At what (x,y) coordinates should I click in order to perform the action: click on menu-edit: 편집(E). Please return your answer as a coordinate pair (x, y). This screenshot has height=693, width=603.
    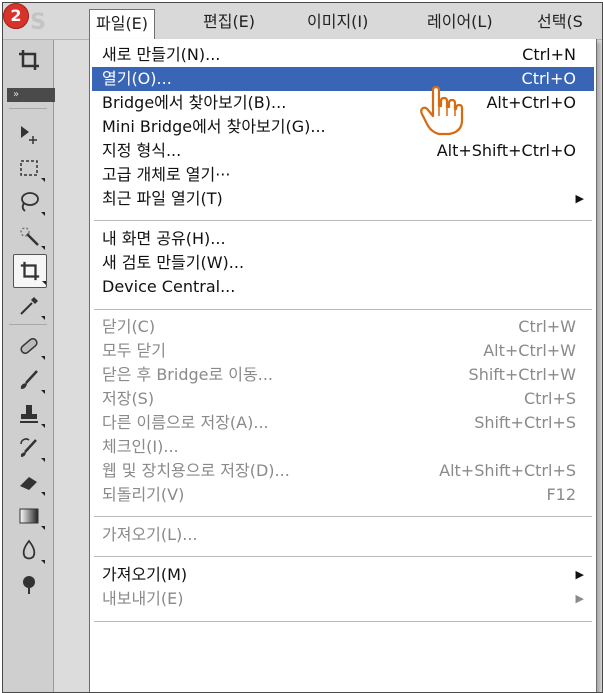
    Looking at the image, I should click on (229, 22).